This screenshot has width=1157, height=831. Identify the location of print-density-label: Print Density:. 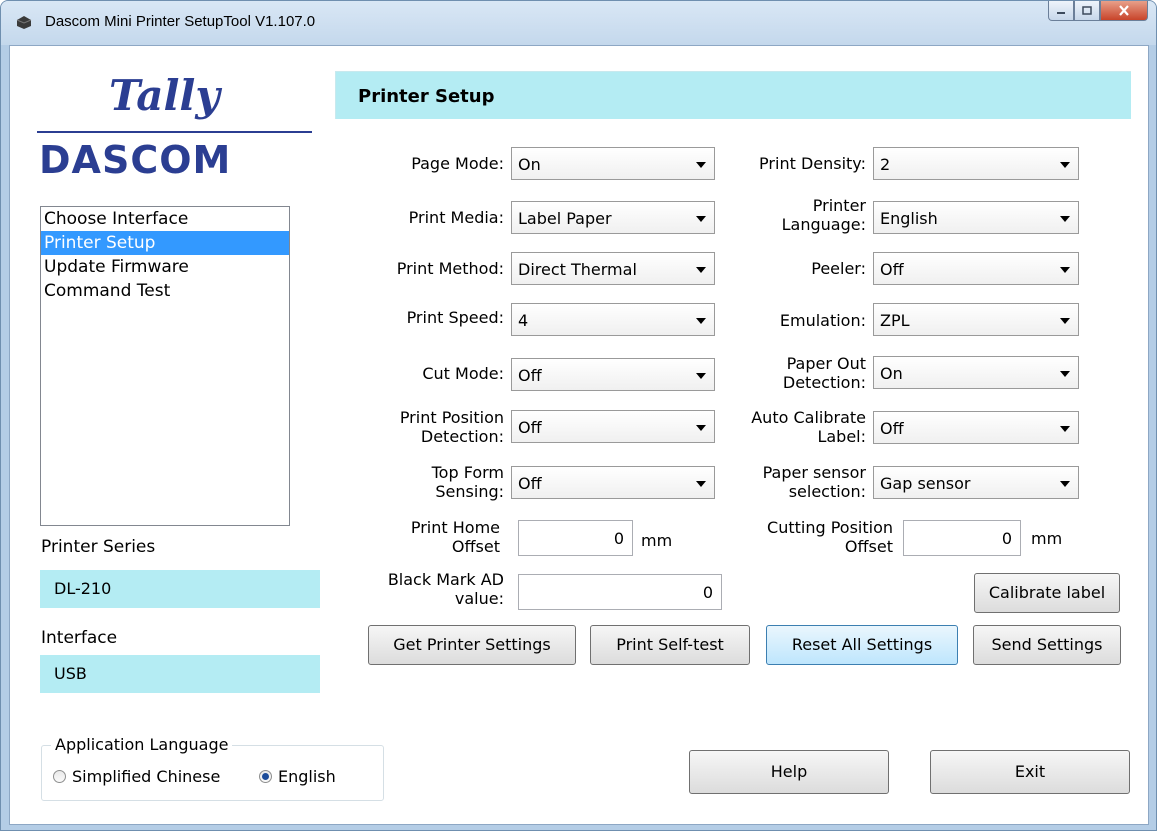
(812, 163).